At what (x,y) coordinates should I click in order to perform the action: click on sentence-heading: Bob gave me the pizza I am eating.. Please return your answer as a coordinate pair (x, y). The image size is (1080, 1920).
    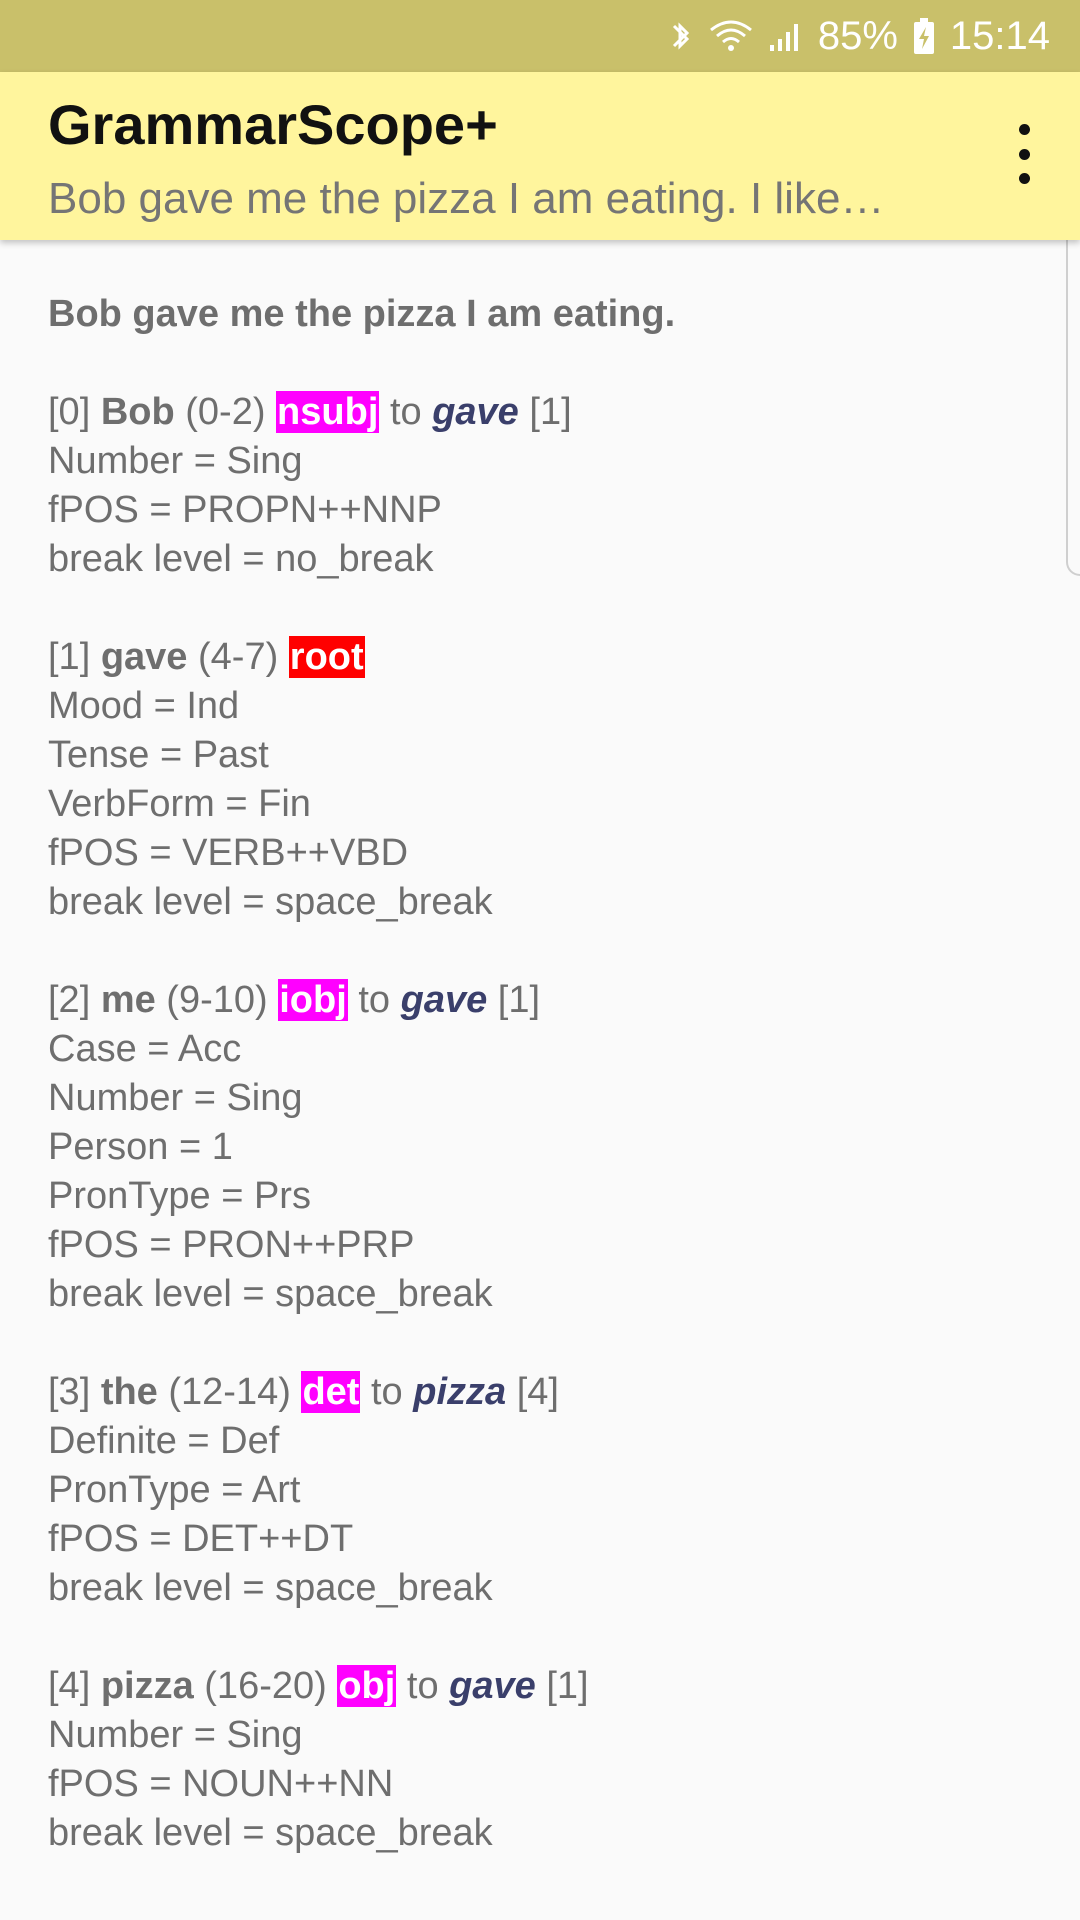
    Looking at the image, I should click on (362, 314).